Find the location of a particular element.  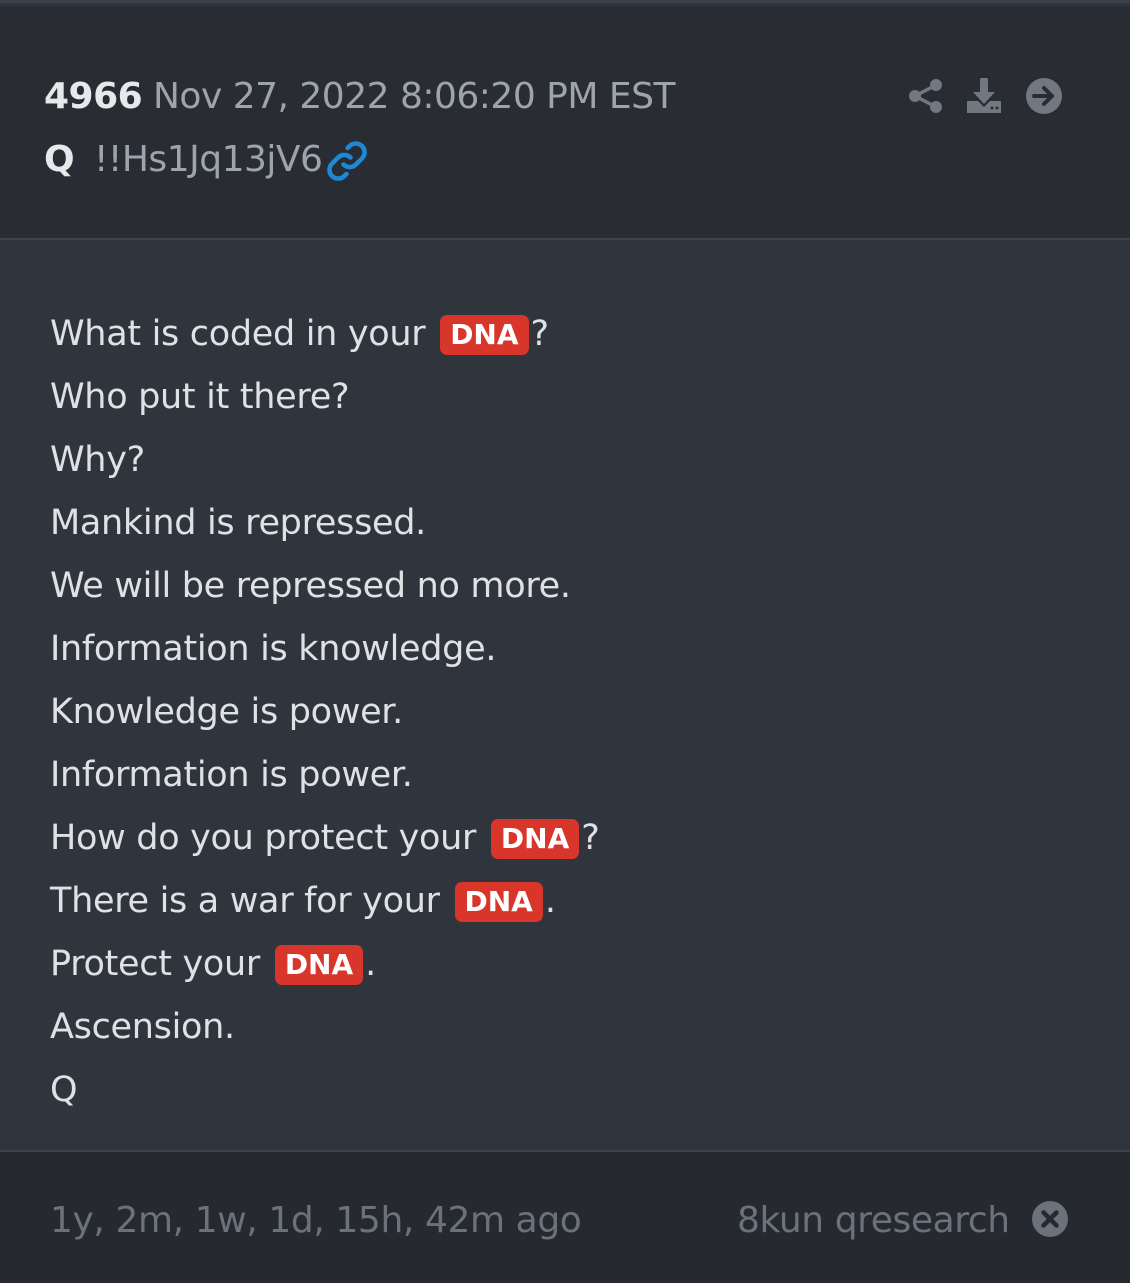

author-name: Q is located at coordinates (59, 159).